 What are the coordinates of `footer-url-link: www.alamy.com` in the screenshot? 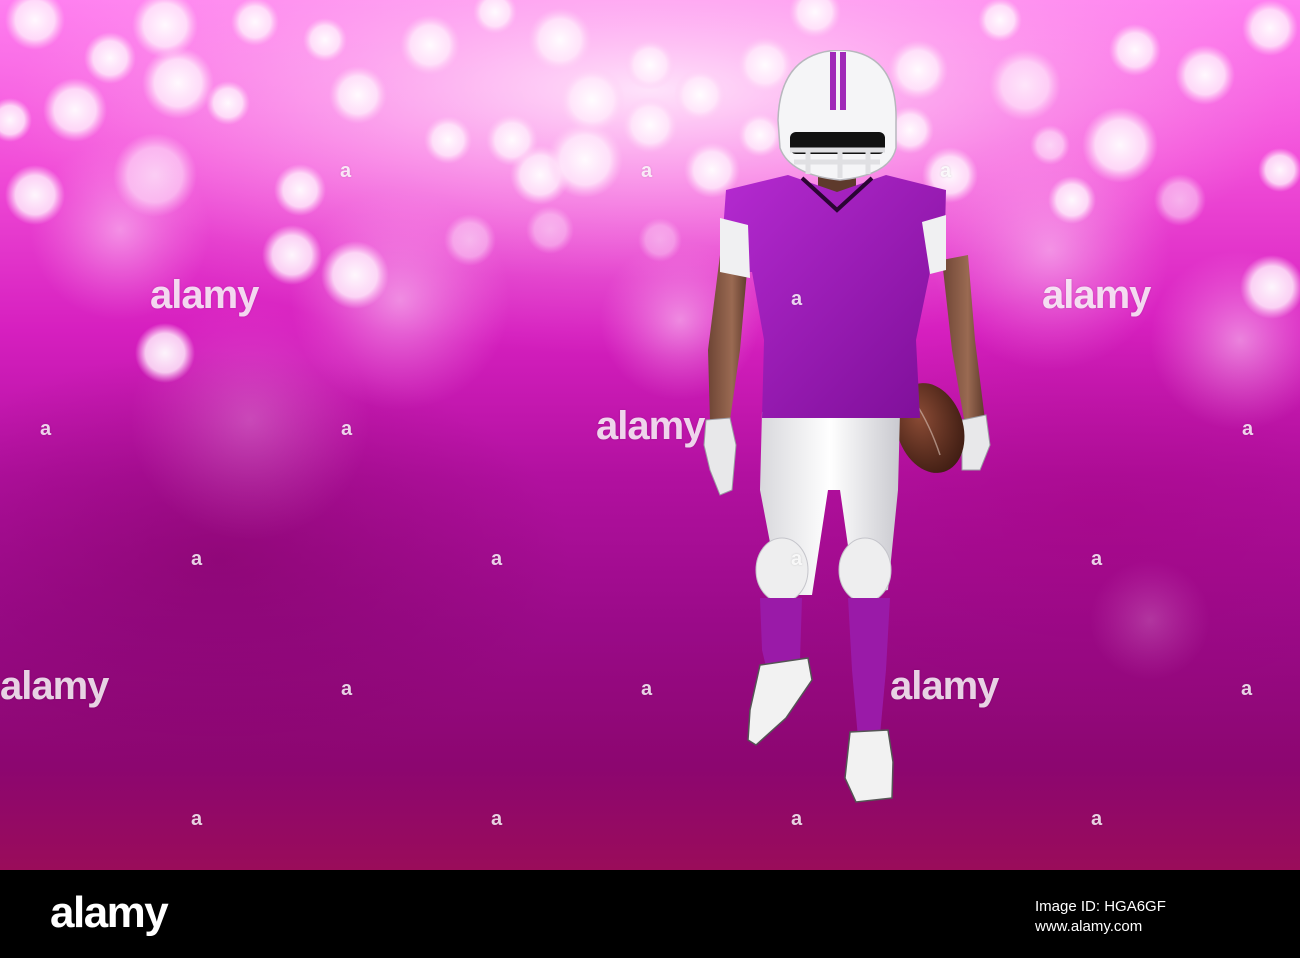 It's located at (1142, 926).